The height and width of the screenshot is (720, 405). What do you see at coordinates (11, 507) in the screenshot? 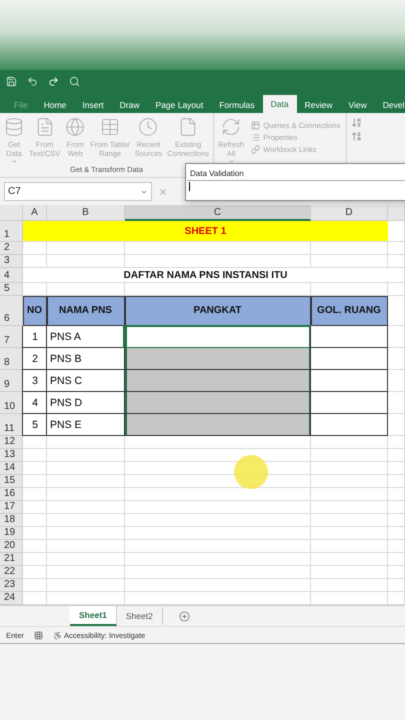
I see `row-header: 17` at bounding box center [11, 507].